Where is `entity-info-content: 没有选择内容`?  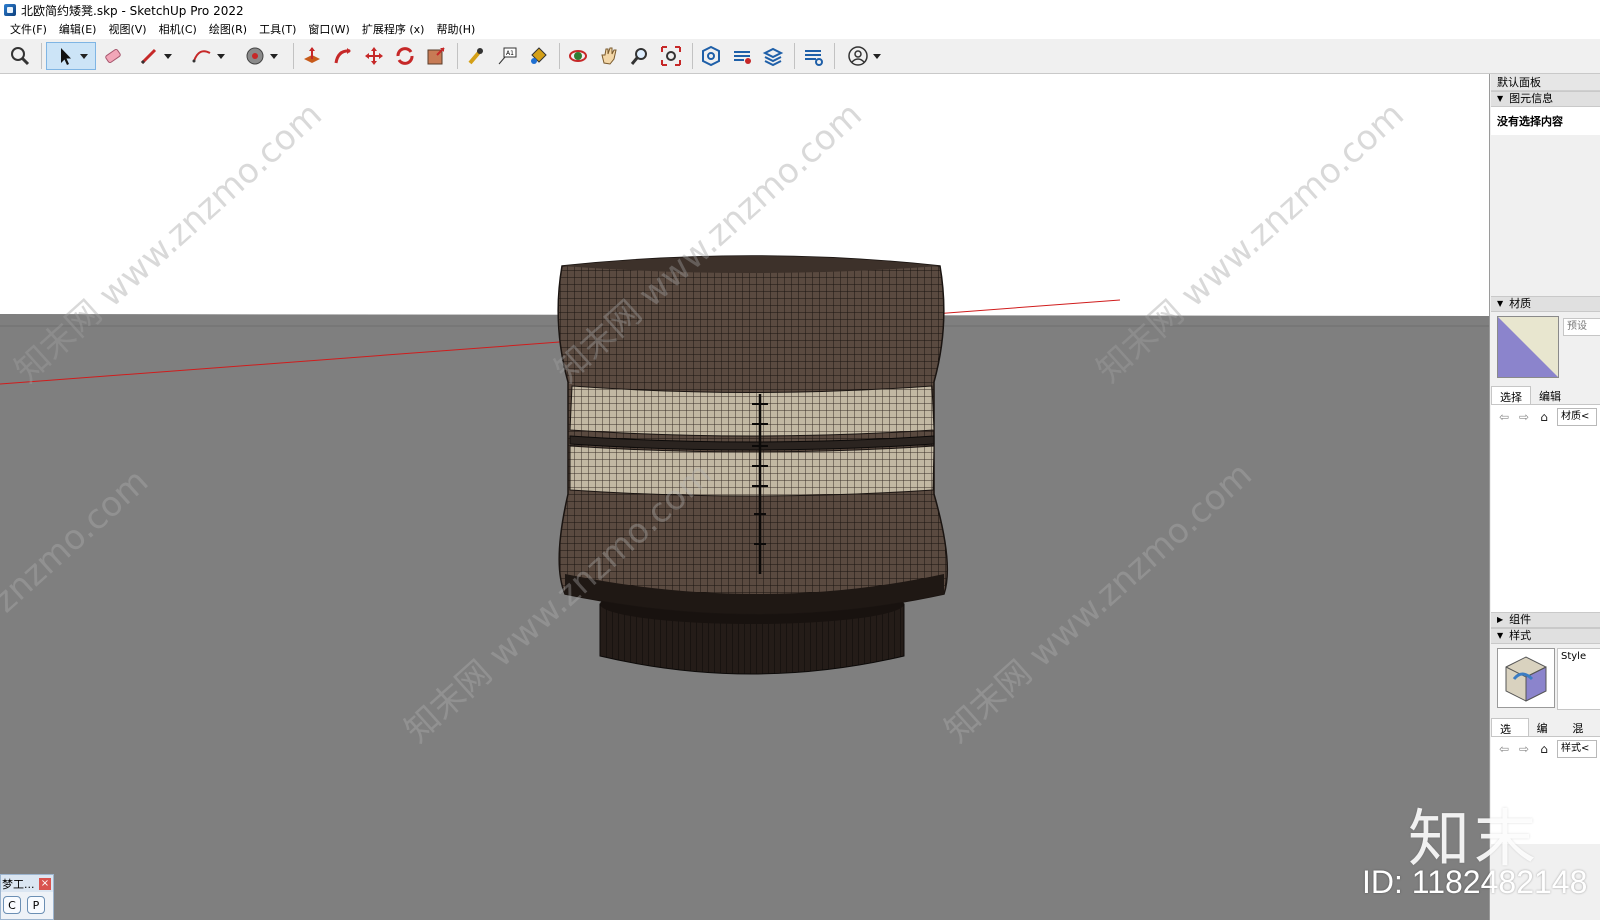
entity-info-content: 没有选择内容 is located at coordinates (1545, 121).